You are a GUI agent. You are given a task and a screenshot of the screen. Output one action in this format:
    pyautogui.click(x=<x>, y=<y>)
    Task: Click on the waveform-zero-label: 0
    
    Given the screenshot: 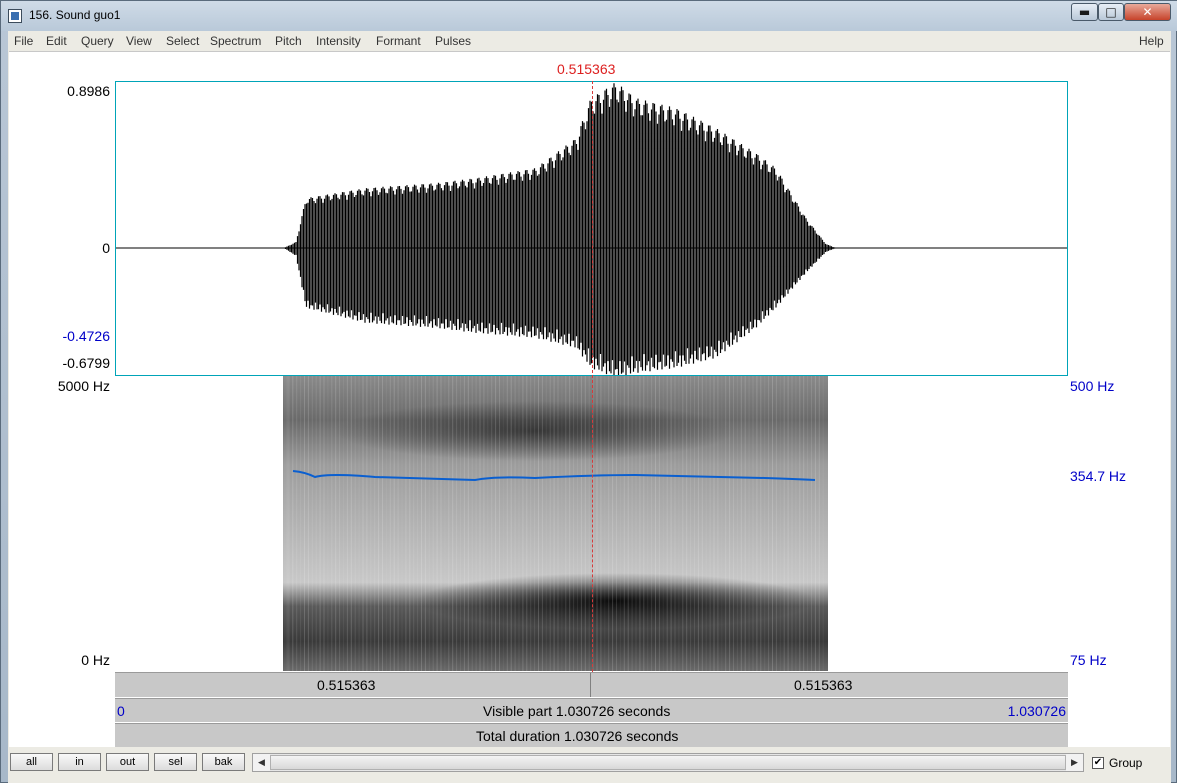 What is the action you would take?
    pyautogui.click(x=106, y=248)
    